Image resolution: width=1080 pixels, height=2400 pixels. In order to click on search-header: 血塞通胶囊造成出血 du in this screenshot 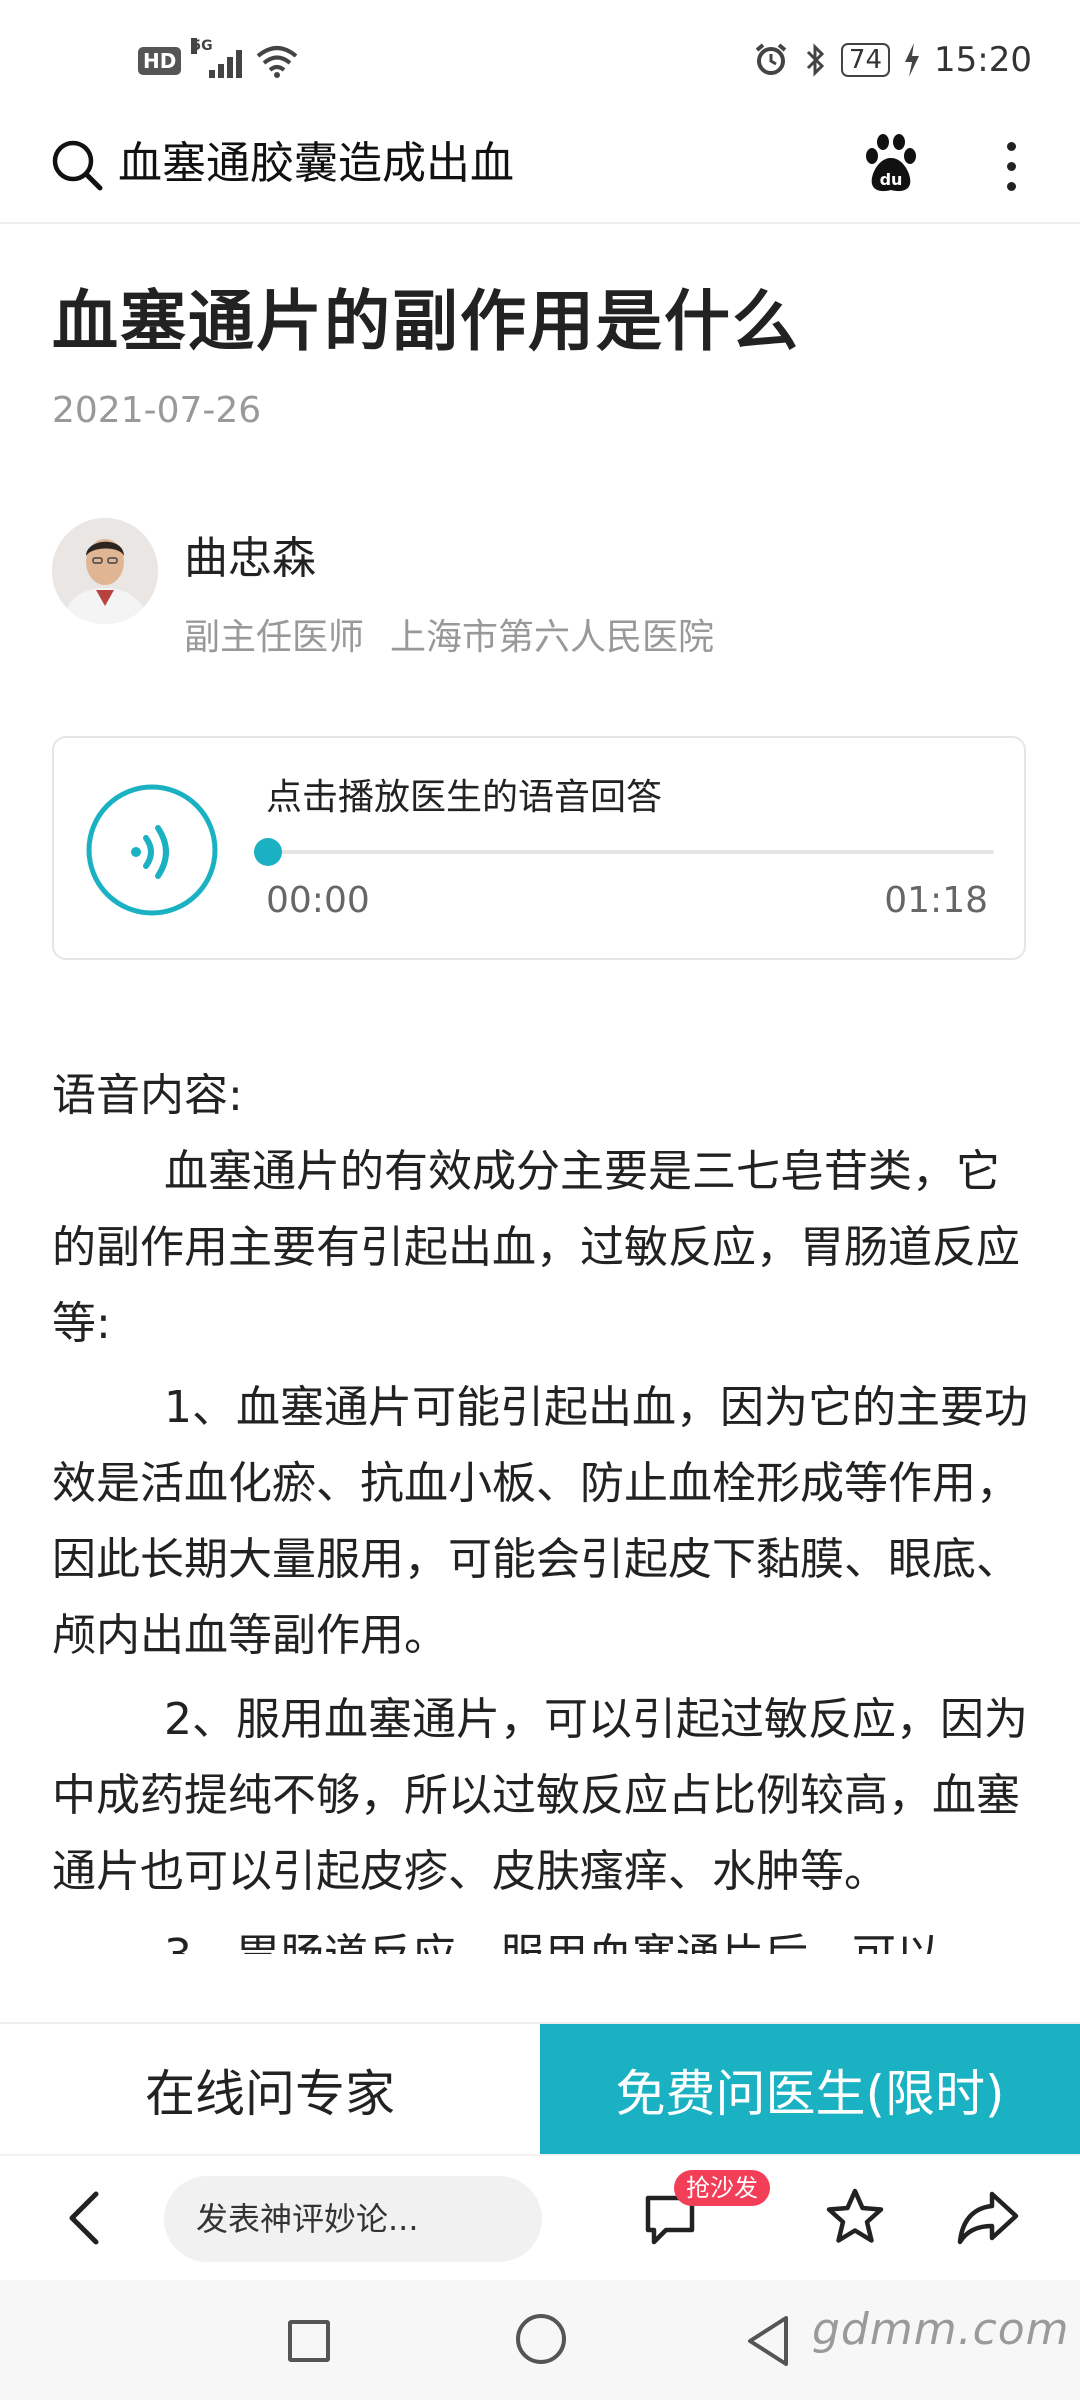, I will do `click(540, 172)`.